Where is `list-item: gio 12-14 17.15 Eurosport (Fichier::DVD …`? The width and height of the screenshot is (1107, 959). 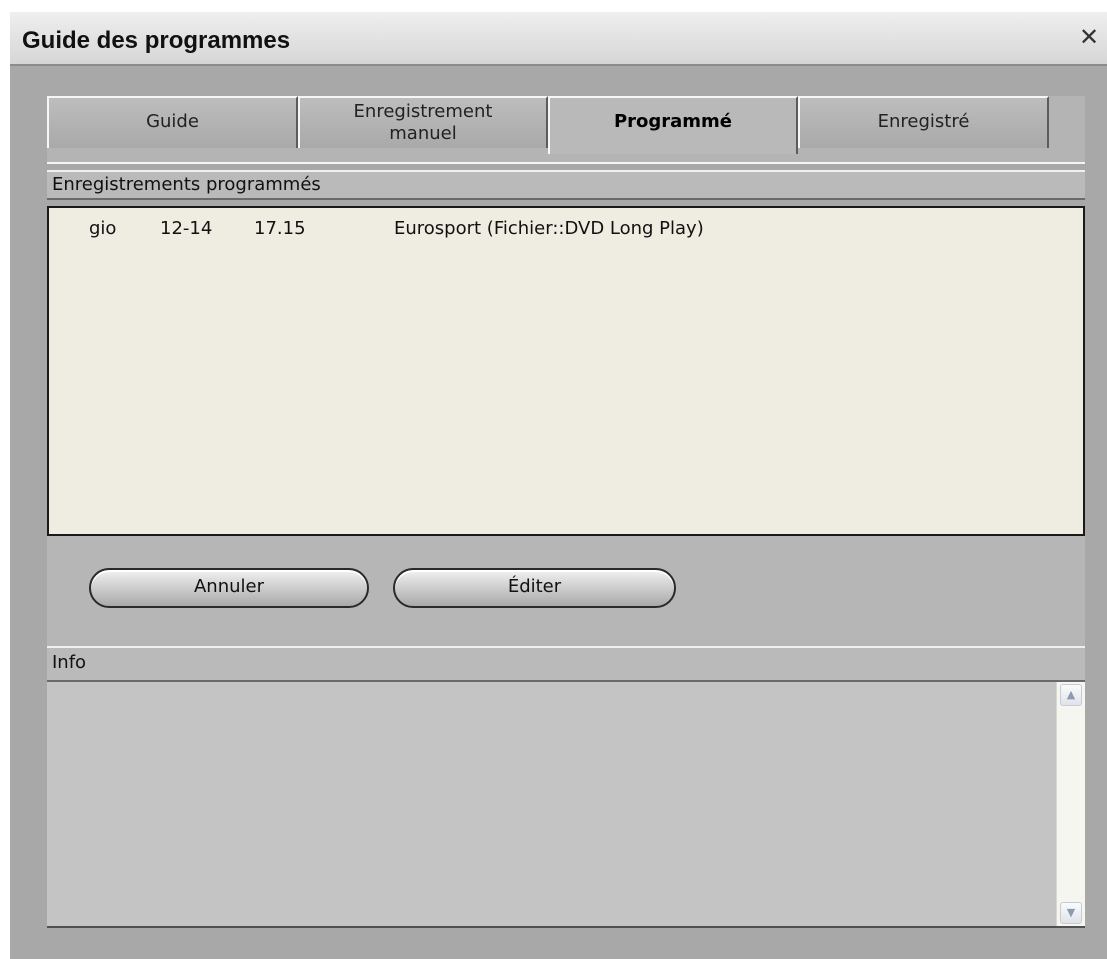
list-item: gio 12-14 17.15 Eurosport (Fichier::DVD … is located at coordinates (566, 223).